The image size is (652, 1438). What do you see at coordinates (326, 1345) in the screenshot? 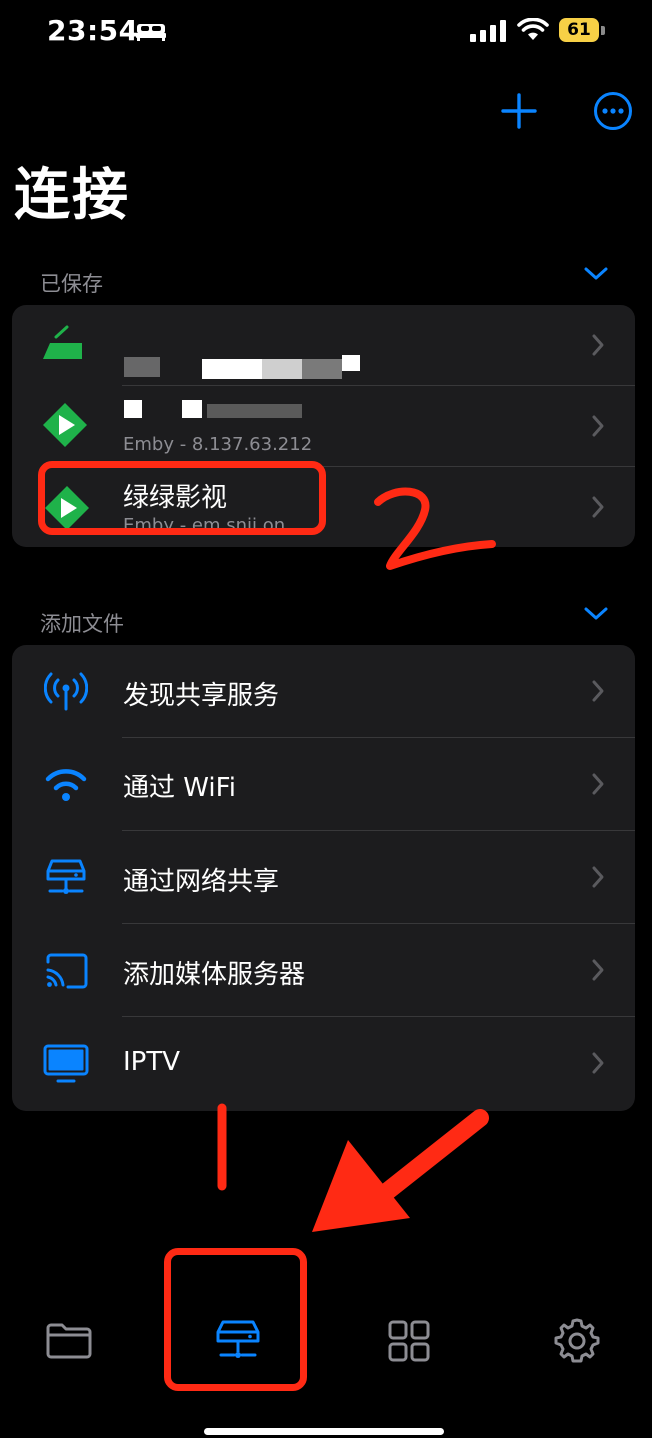
I see `tab-bar` at bounding box center [326, 1345].